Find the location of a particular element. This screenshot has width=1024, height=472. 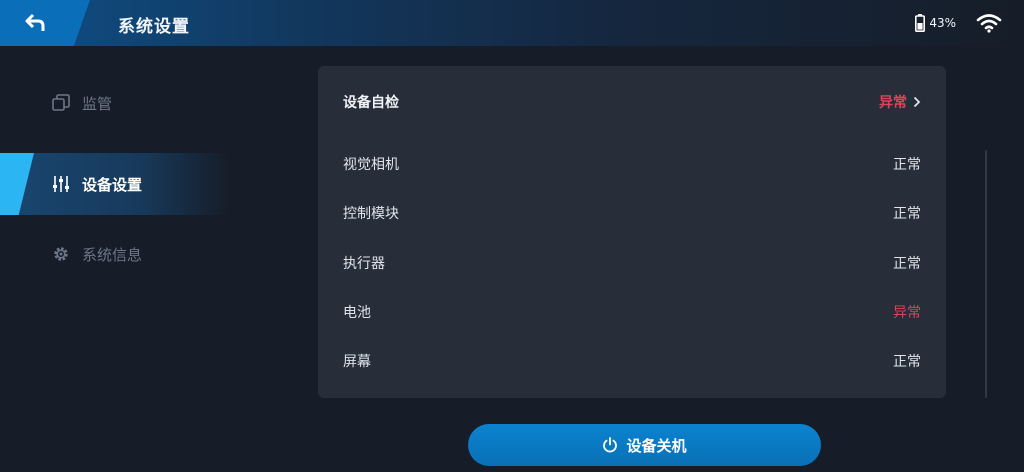

status-area: 43% is located at coordinates (958, 23).